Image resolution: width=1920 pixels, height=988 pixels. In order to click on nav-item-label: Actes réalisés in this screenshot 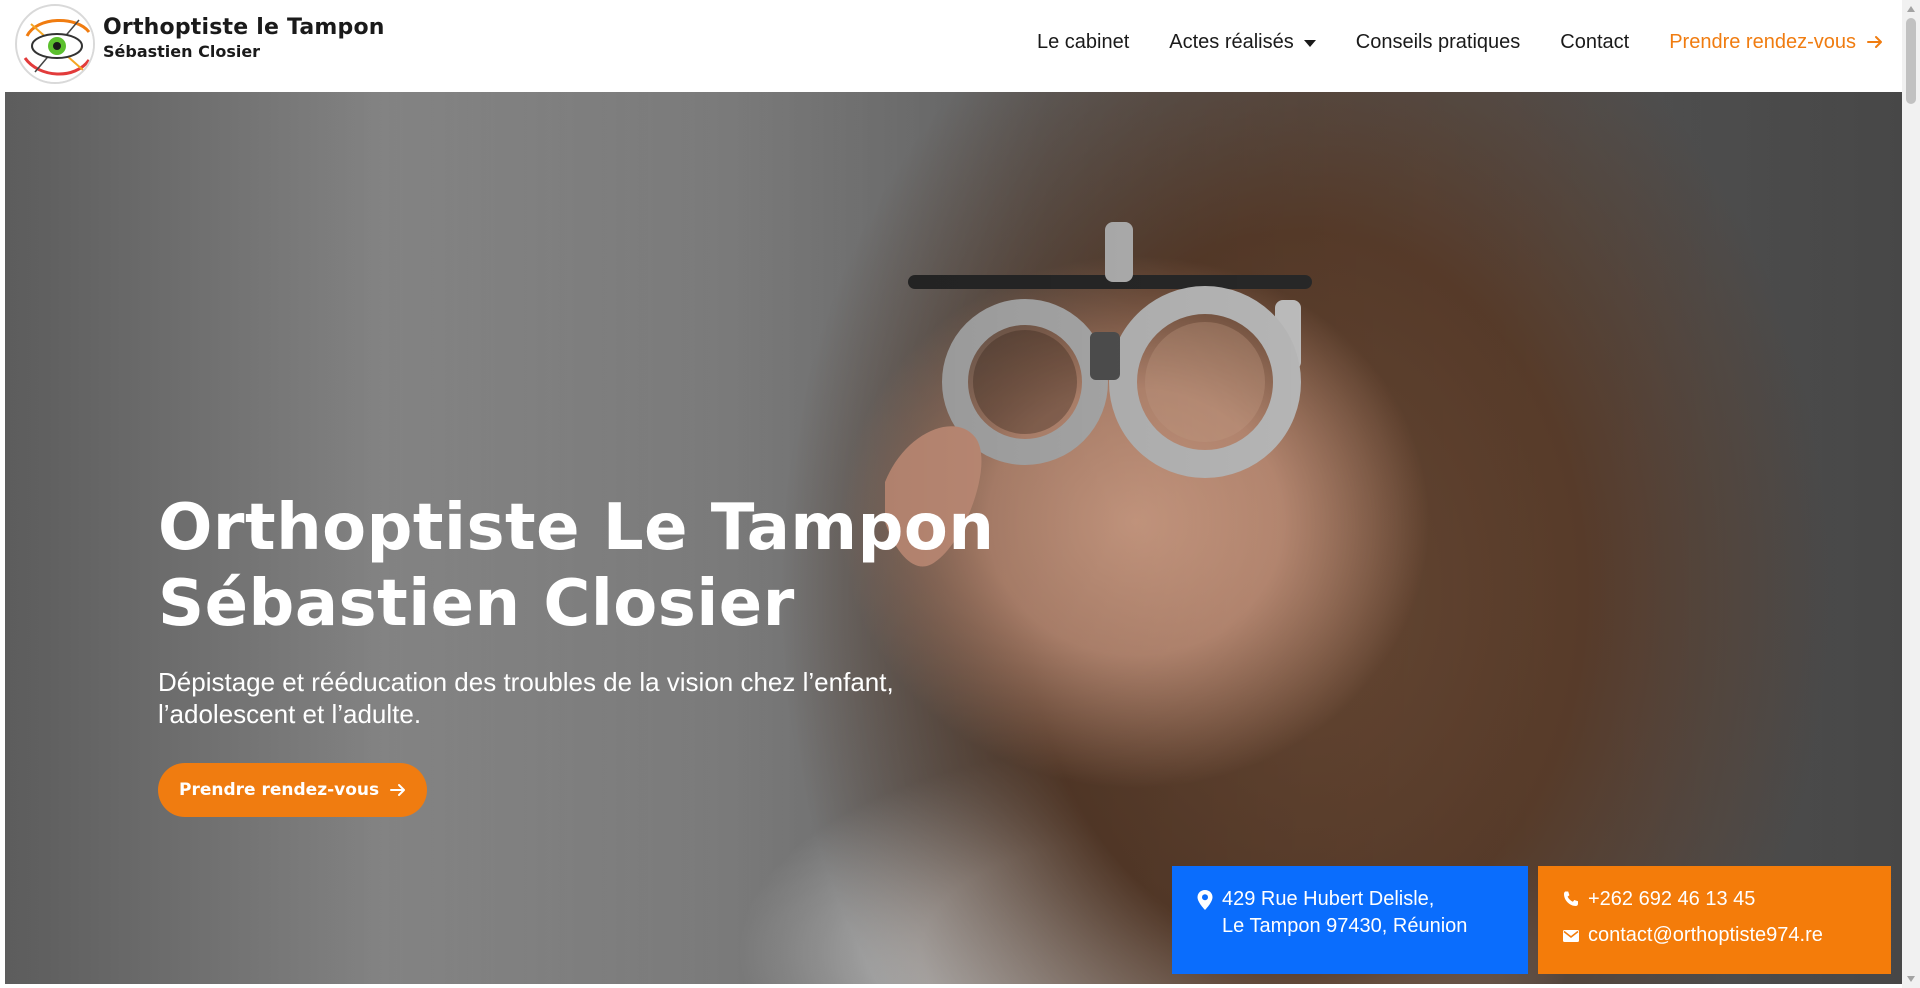, I will do `click(1231, 41)`.